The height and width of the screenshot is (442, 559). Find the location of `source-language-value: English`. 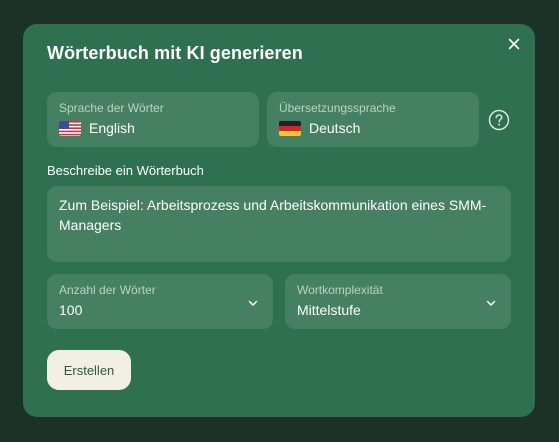

source-language-value: English is located at coordinates (112, 128).